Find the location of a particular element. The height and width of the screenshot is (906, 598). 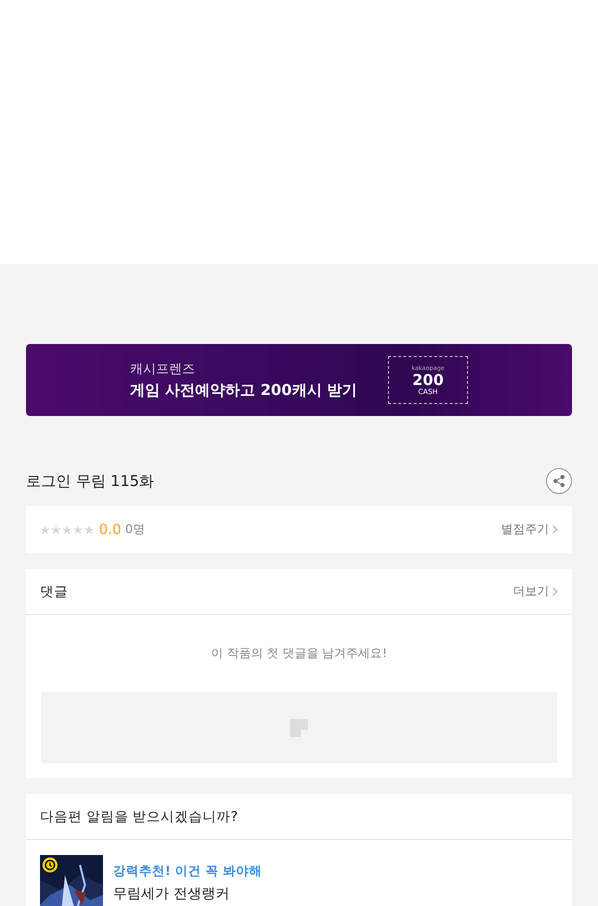

share-icon is located at coordinates (559, 481).